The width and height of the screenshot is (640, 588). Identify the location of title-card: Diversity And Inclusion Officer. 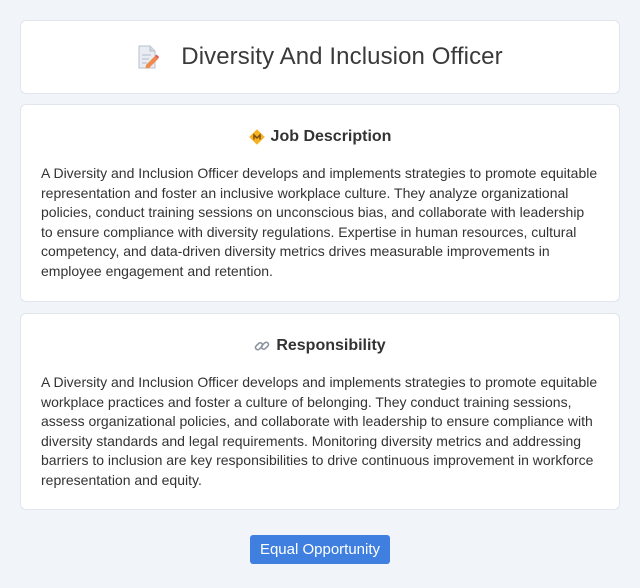
(320, 57).